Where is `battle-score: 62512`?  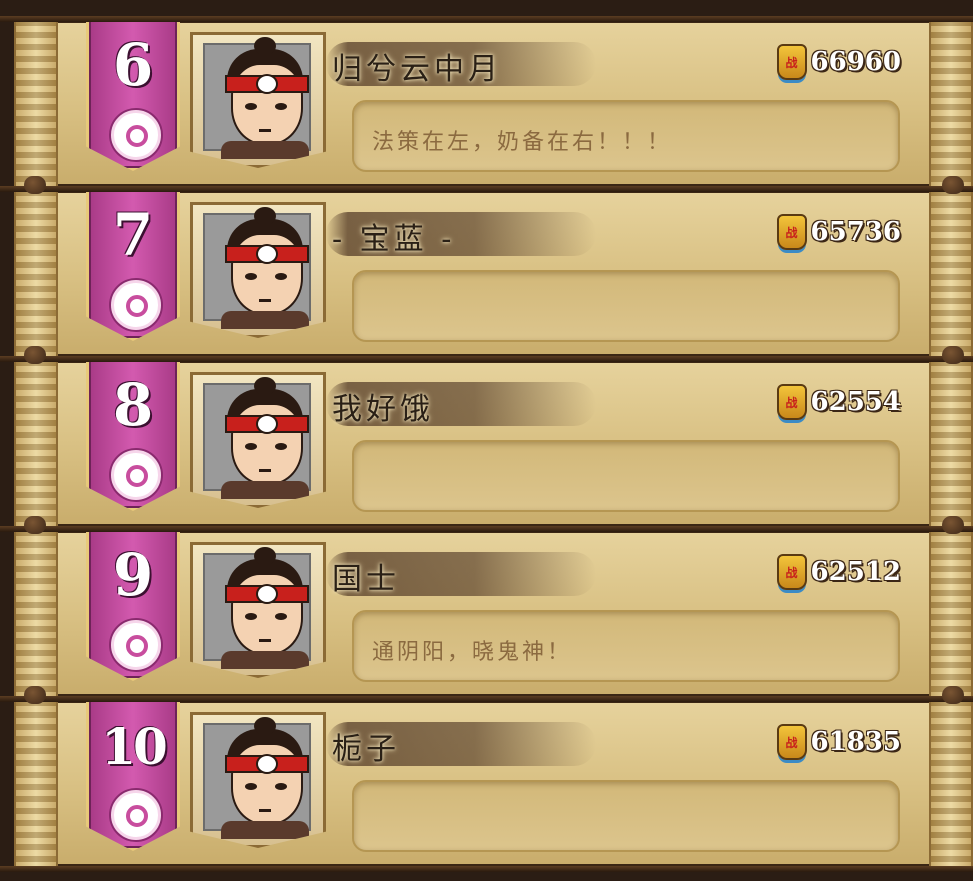 battle-score: 62512 is located at coordinates (855, 572).